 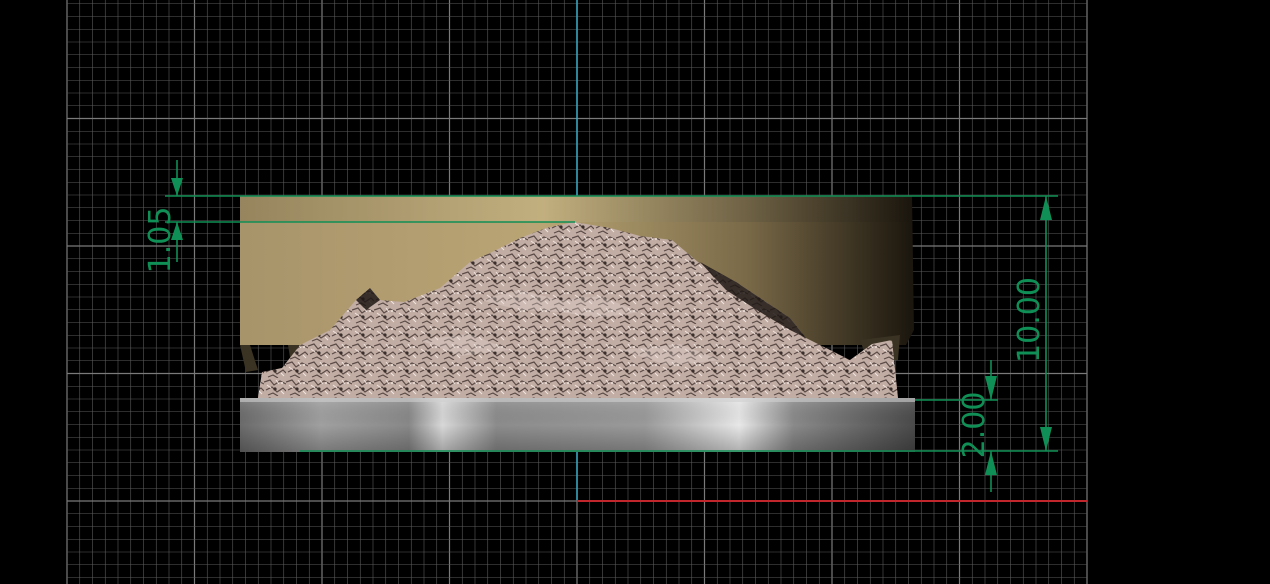 What do you see at coordinates (576, 209) in the screenshot?
I see `enclosure-top-face` at bounding box center [576, 209].